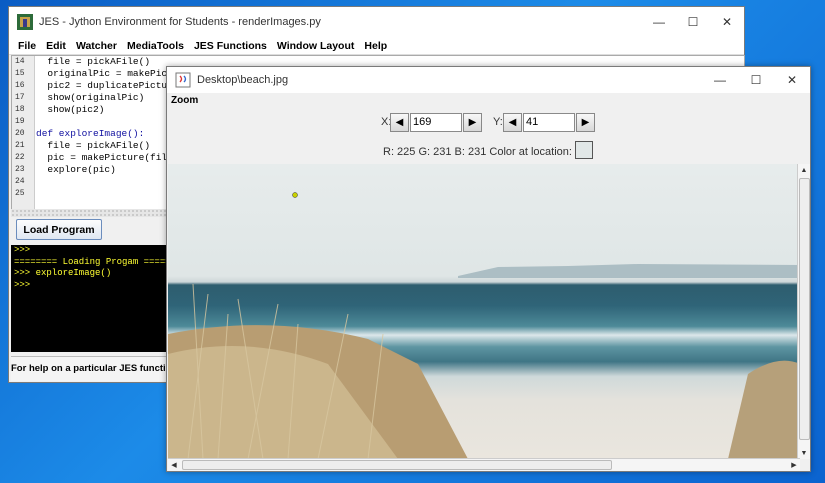  Describe the element at coordinates (549, 122) in the screenshot. I see `y-coordinate-field: 41` at that location.